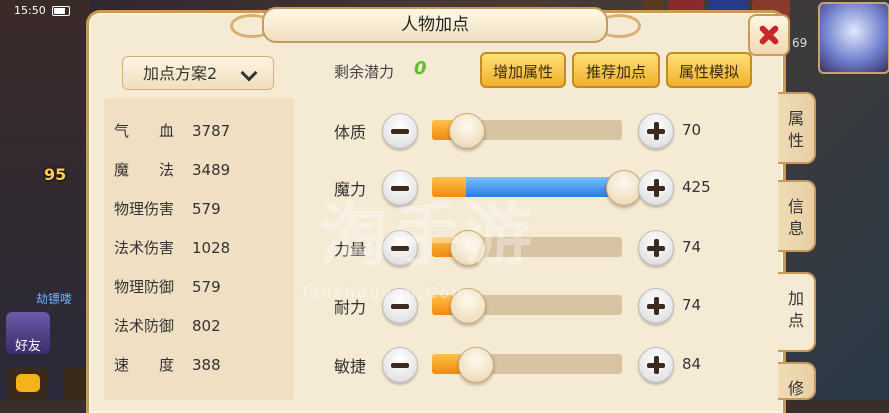 This screenshot has width=889, height=413. Describe the element at coordinates (350, 366) in the screenshot. I see `attr-label: 敏捷` at that location.